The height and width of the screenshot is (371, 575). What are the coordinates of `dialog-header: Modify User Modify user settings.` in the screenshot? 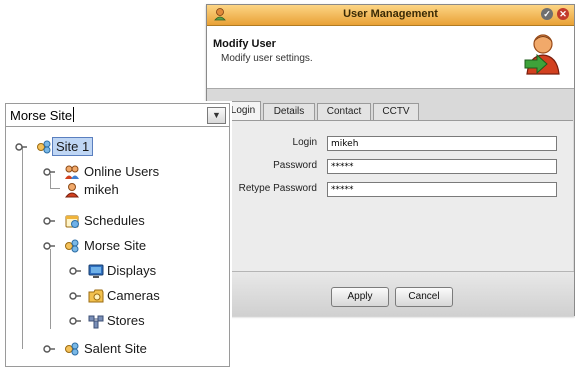 It's located at (390, 57).